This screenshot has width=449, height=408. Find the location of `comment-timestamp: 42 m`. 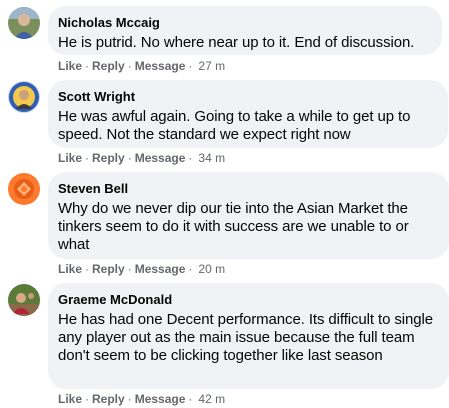

comment-timestamp: 42 m is located at coordinates (211, 399).